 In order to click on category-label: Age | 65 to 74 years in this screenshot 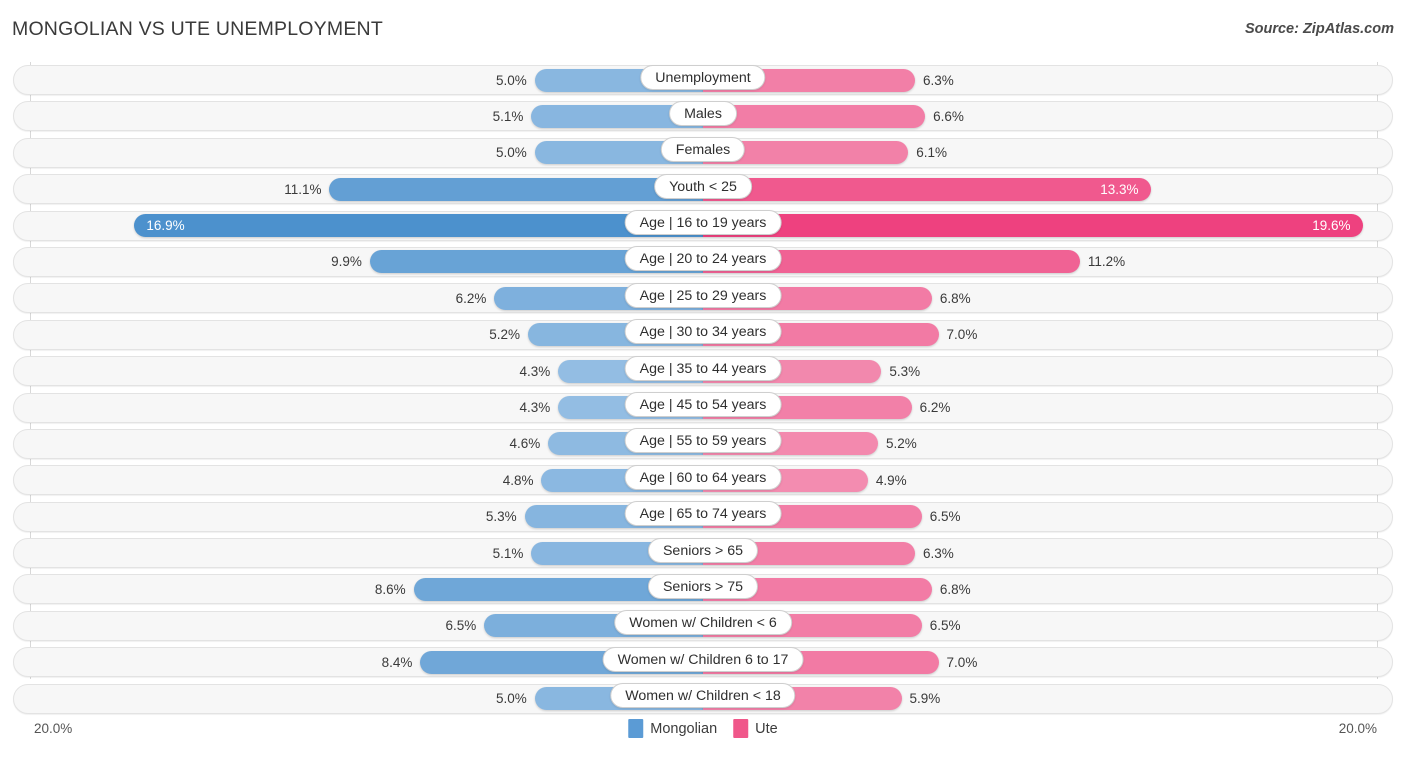, I will do `click(703, 514)`.